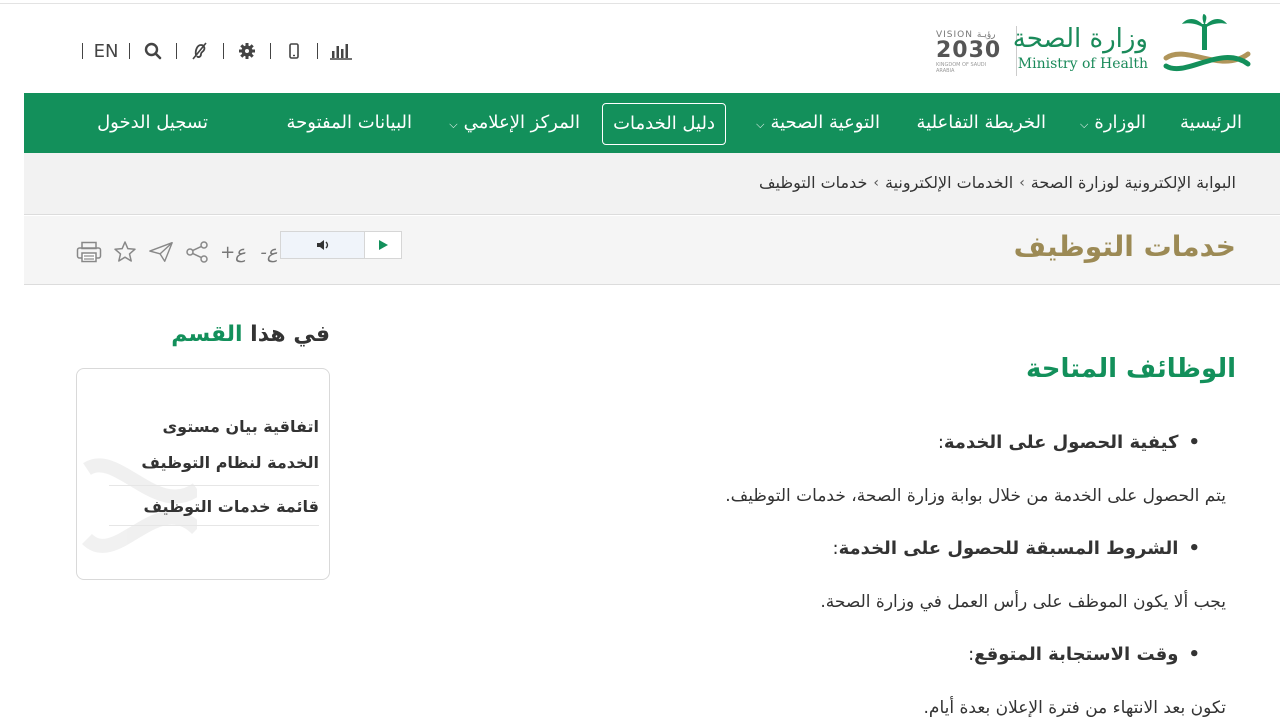 The height and width of the screenshot is (720, 1280). Describe the element at coordinates (161, 252) in the screenshot. I see `send-icon` at that location.